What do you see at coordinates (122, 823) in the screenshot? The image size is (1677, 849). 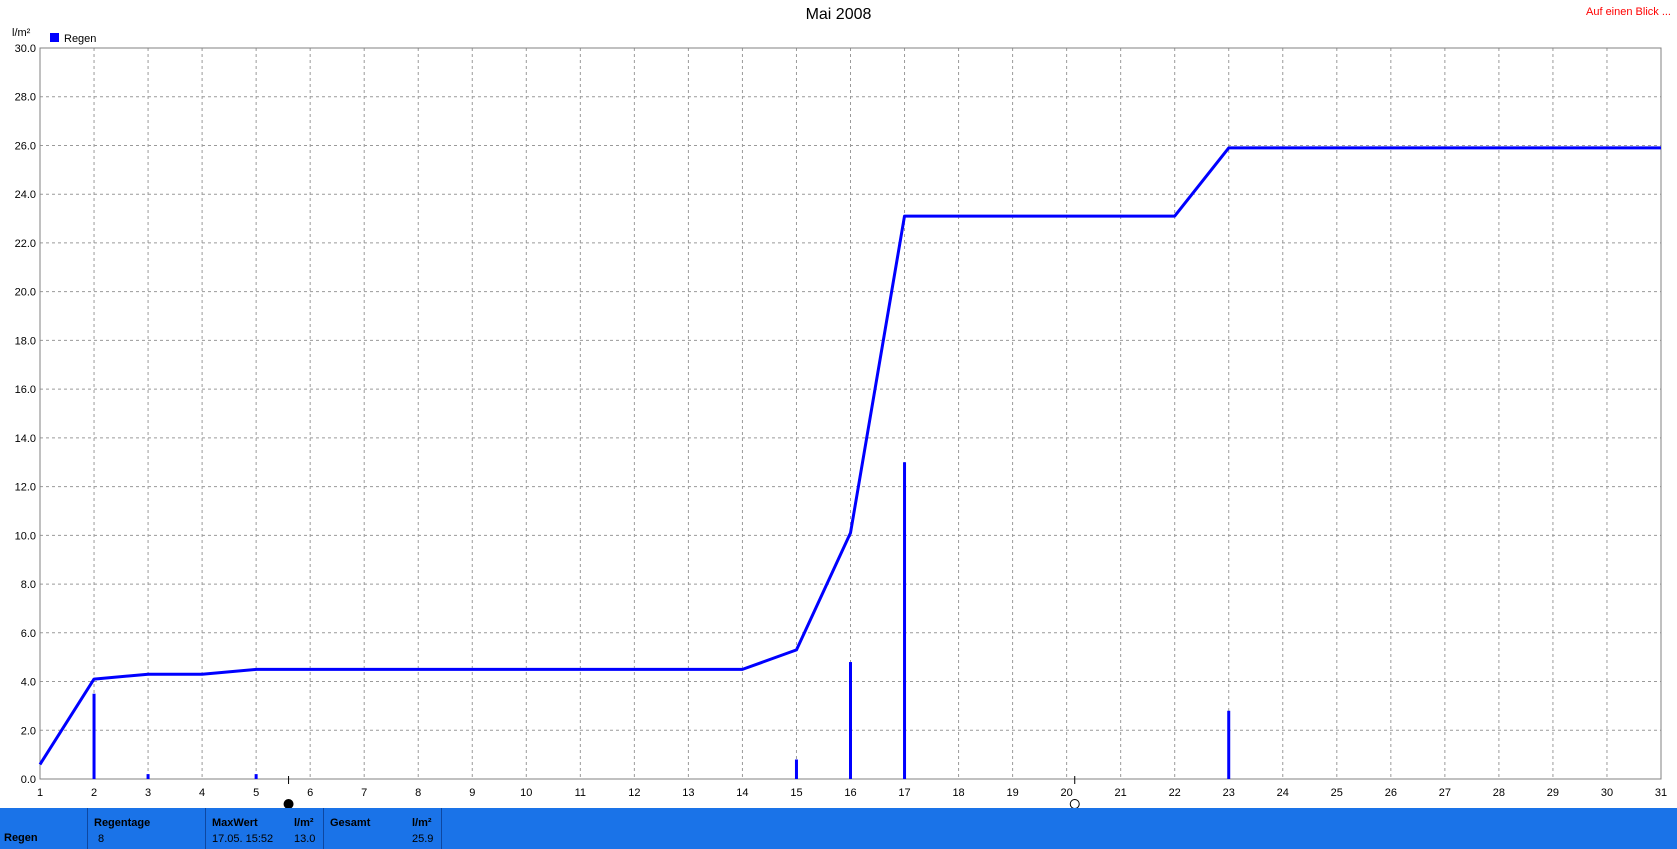 I see `regentage-label: Regentage` at bounding box center [122, 823].